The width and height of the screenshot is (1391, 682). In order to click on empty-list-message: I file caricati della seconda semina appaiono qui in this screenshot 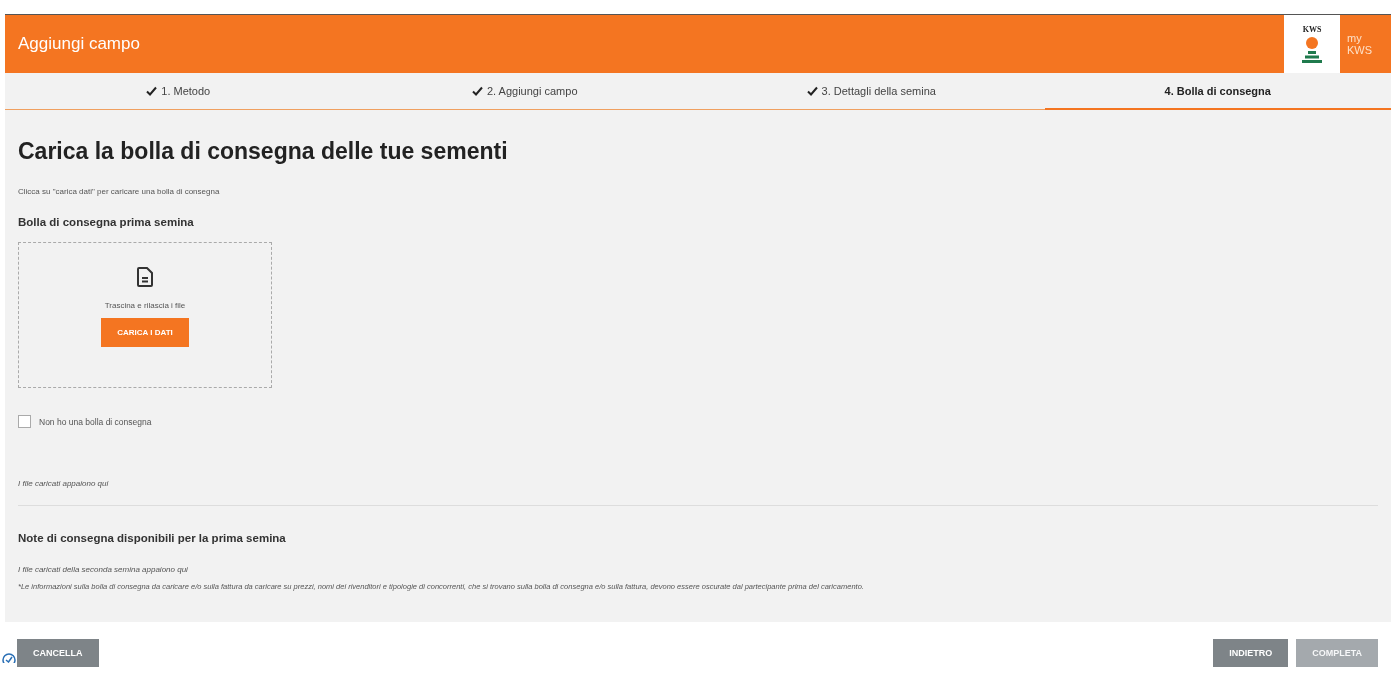, I will do `click(103, 569)`.